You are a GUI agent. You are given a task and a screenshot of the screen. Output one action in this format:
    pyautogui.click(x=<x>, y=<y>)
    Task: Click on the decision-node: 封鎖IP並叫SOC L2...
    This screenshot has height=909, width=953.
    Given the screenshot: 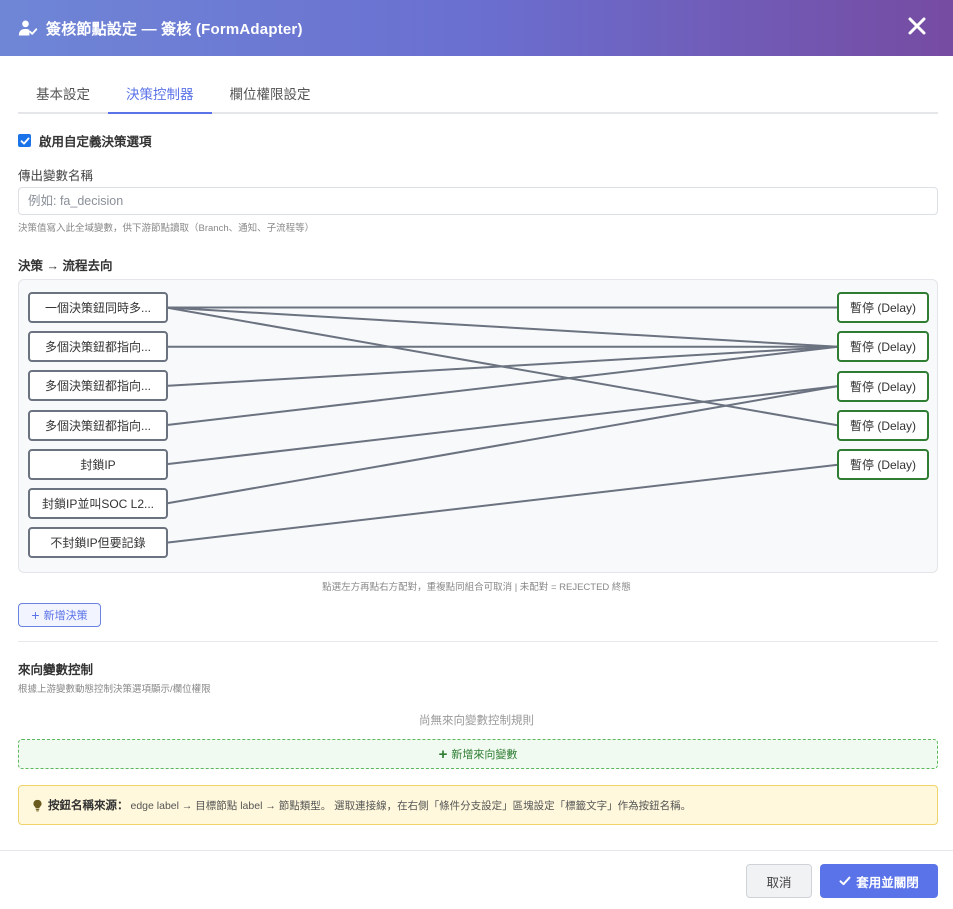 What is the action you would take?
    pyautogui.click(x=98, y=503)
    